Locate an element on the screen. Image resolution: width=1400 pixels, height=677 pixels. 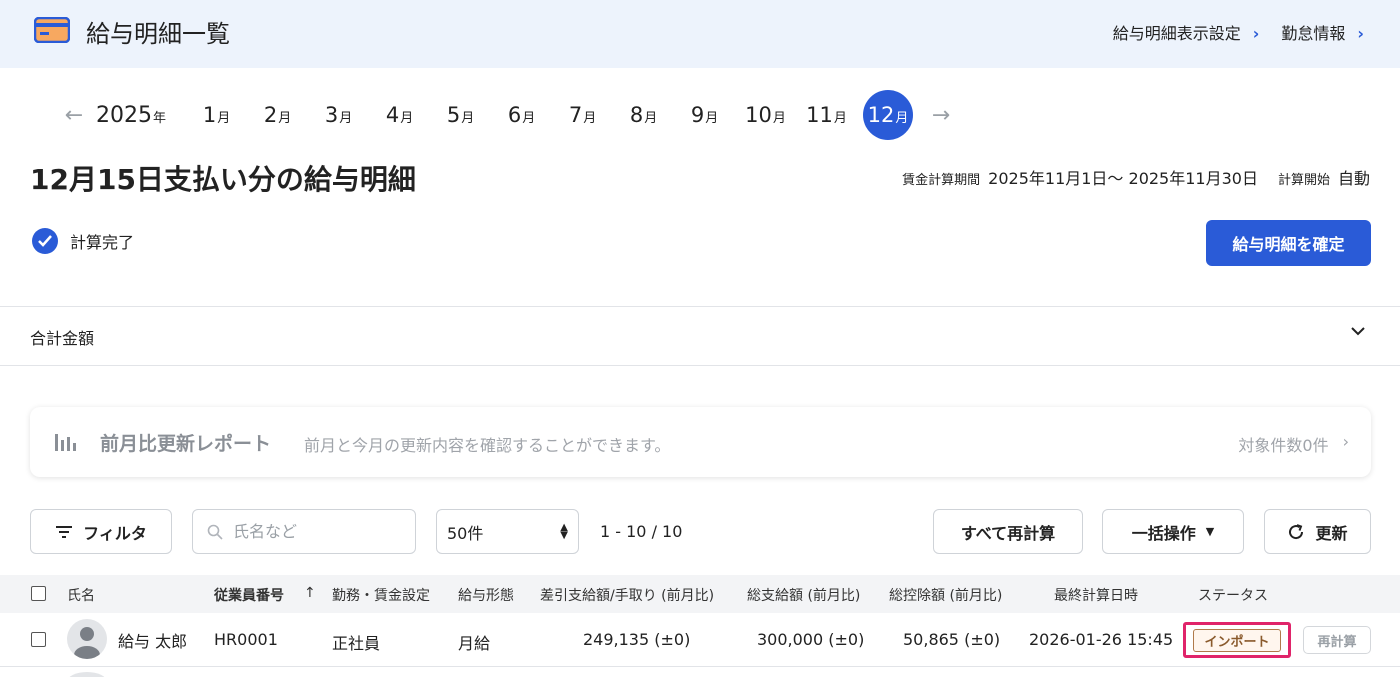
month-2: 2月 is located at coordinates (277, 115).